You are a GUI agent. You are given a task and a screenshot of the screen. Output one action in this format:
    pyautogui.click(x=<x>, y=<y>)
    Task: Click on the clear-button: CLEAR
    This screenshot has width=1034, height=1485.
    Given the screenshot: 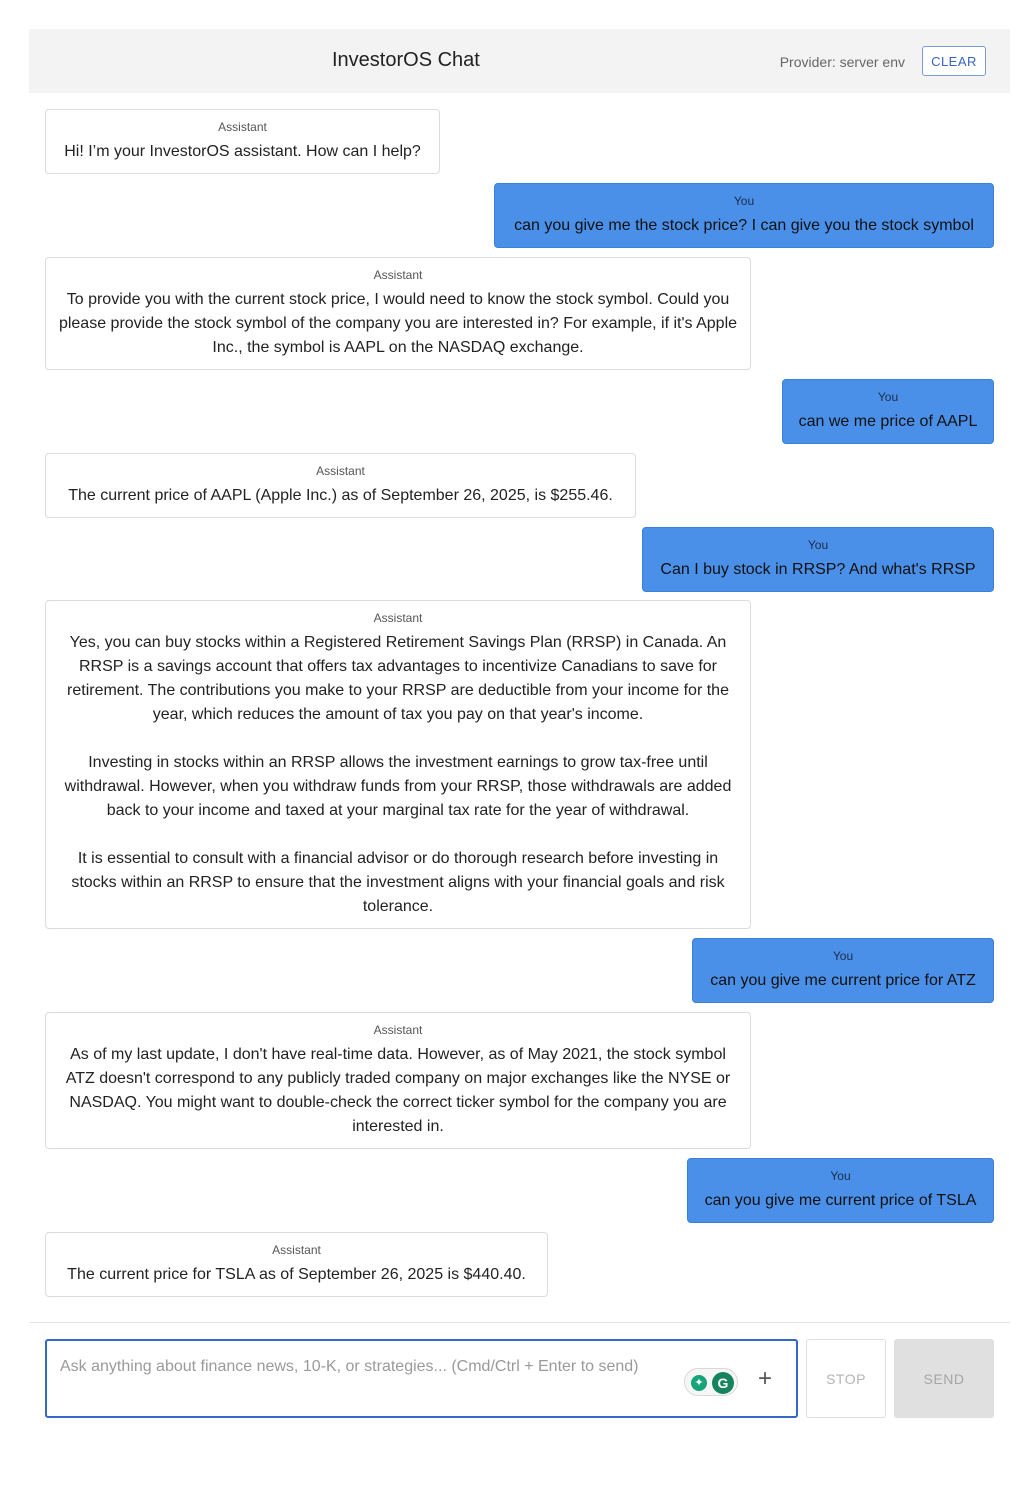 What is the action you would take?
    pyautogui.click(x=954, y=61)
    